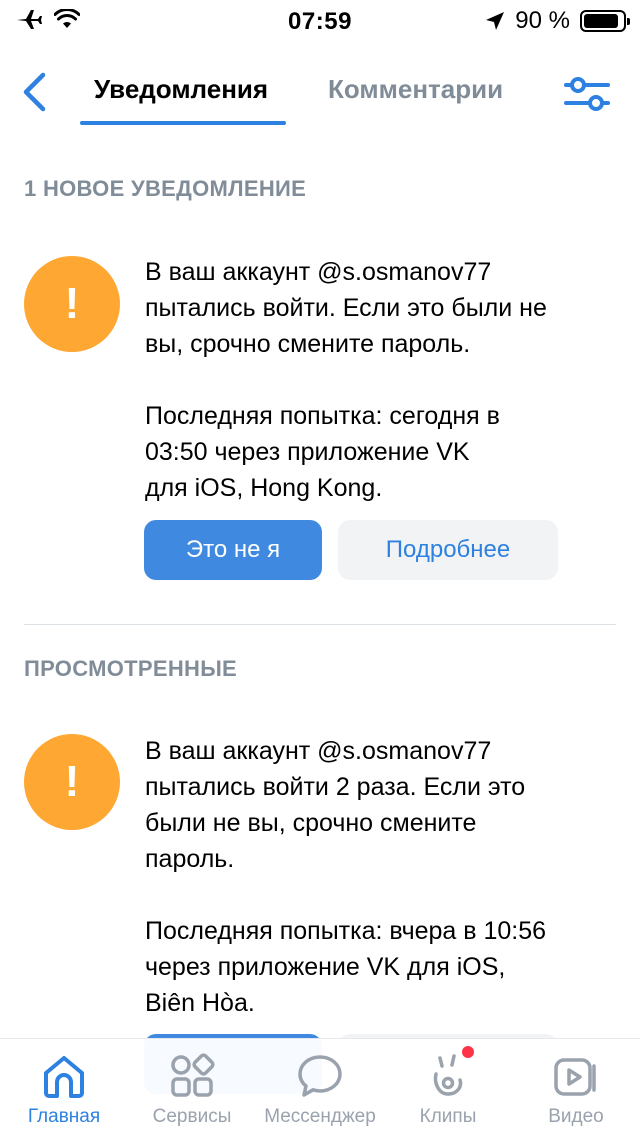 Image resolution: width=640 pixels, height=1137 pixels. I want to click on battery-percent: 90 %, so click(542, 20).